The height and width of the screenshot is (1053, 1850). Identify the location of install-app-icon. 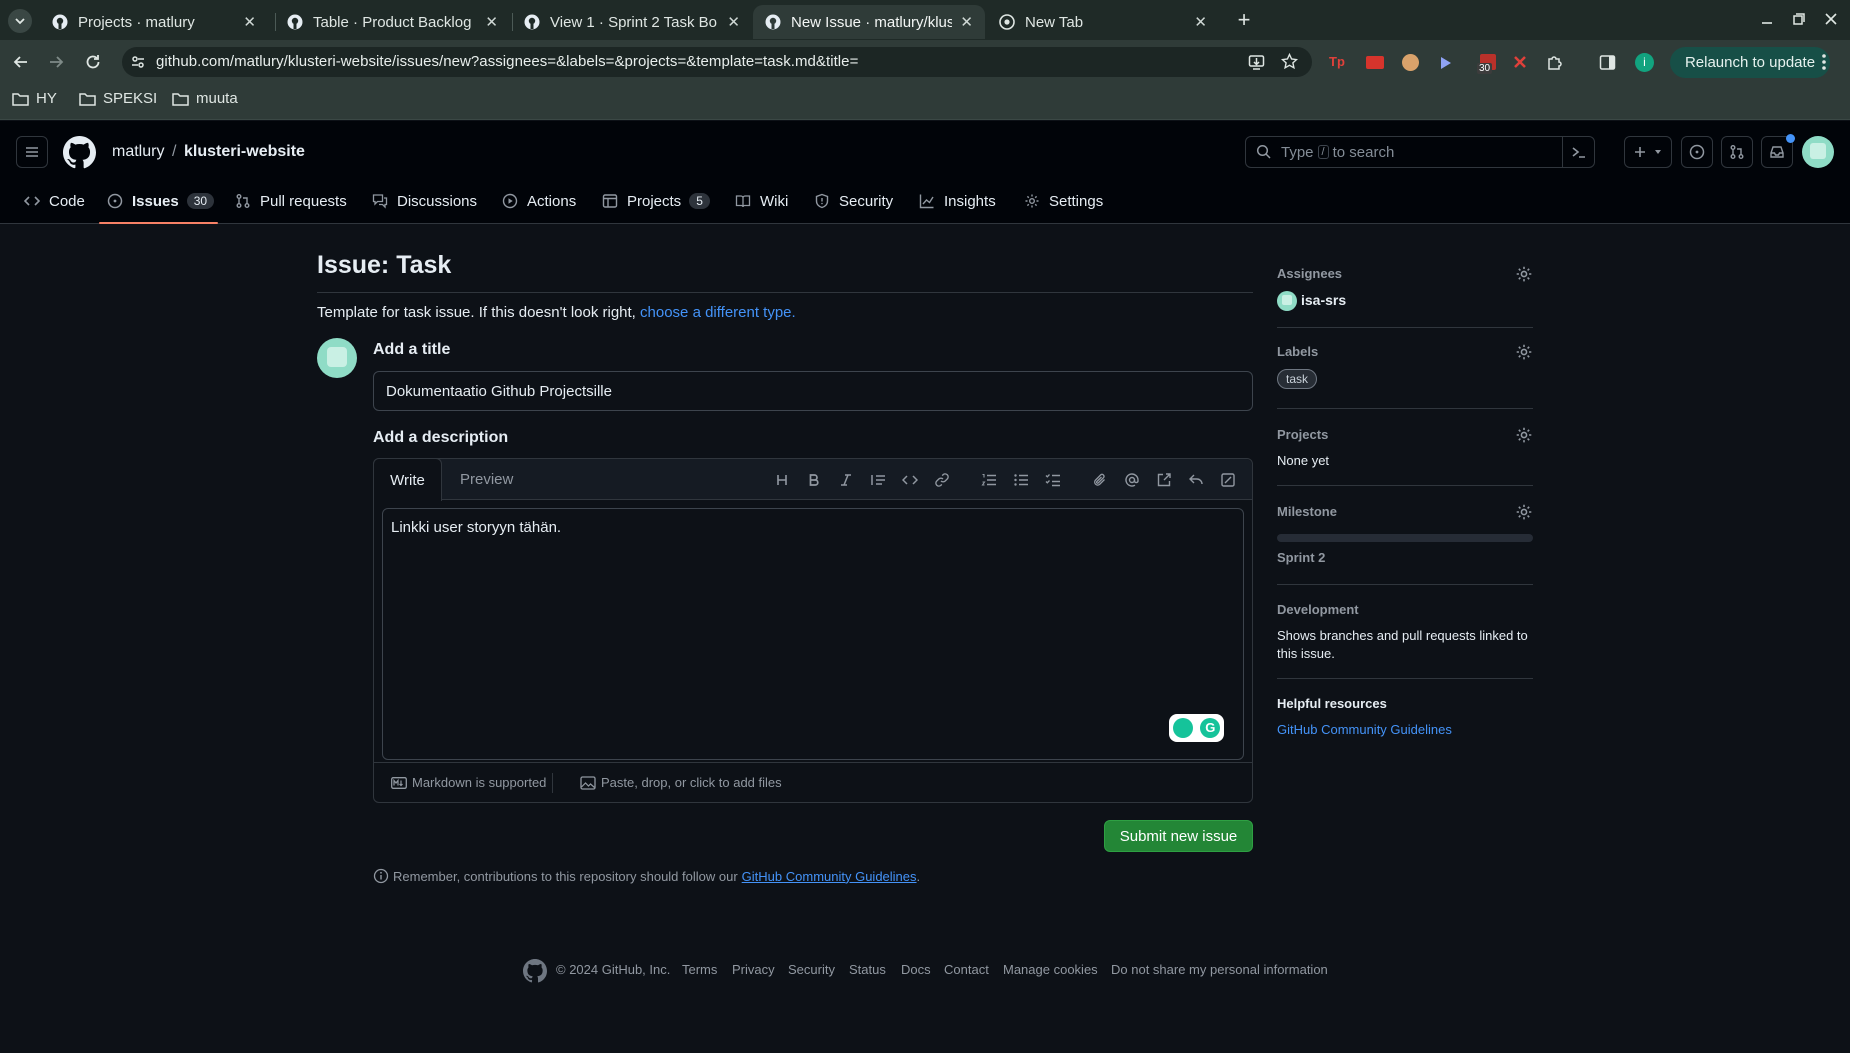
(1256, 62).